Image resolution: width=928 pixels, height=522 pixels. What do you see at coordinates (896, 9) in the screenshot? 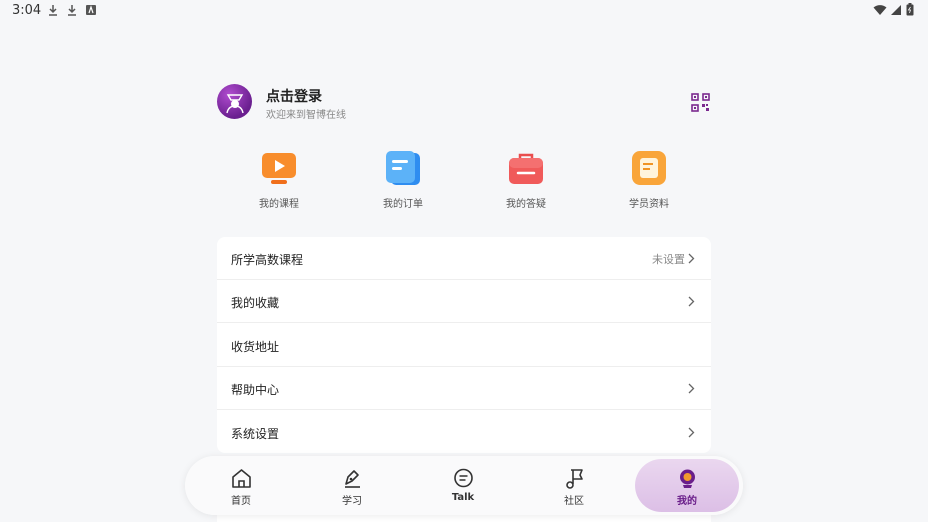
I see `signal-icon` at bounding box center [896, 9].